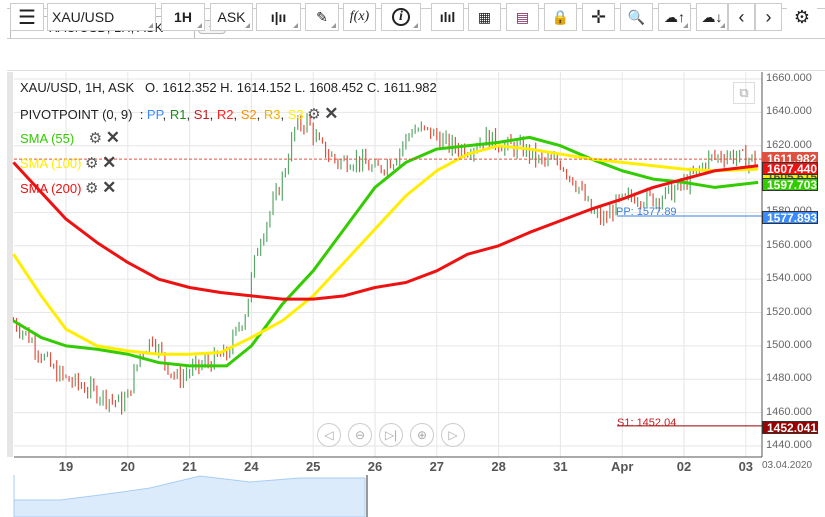  I want to click on zoom-in-button: ⊕, so click(422, 435).